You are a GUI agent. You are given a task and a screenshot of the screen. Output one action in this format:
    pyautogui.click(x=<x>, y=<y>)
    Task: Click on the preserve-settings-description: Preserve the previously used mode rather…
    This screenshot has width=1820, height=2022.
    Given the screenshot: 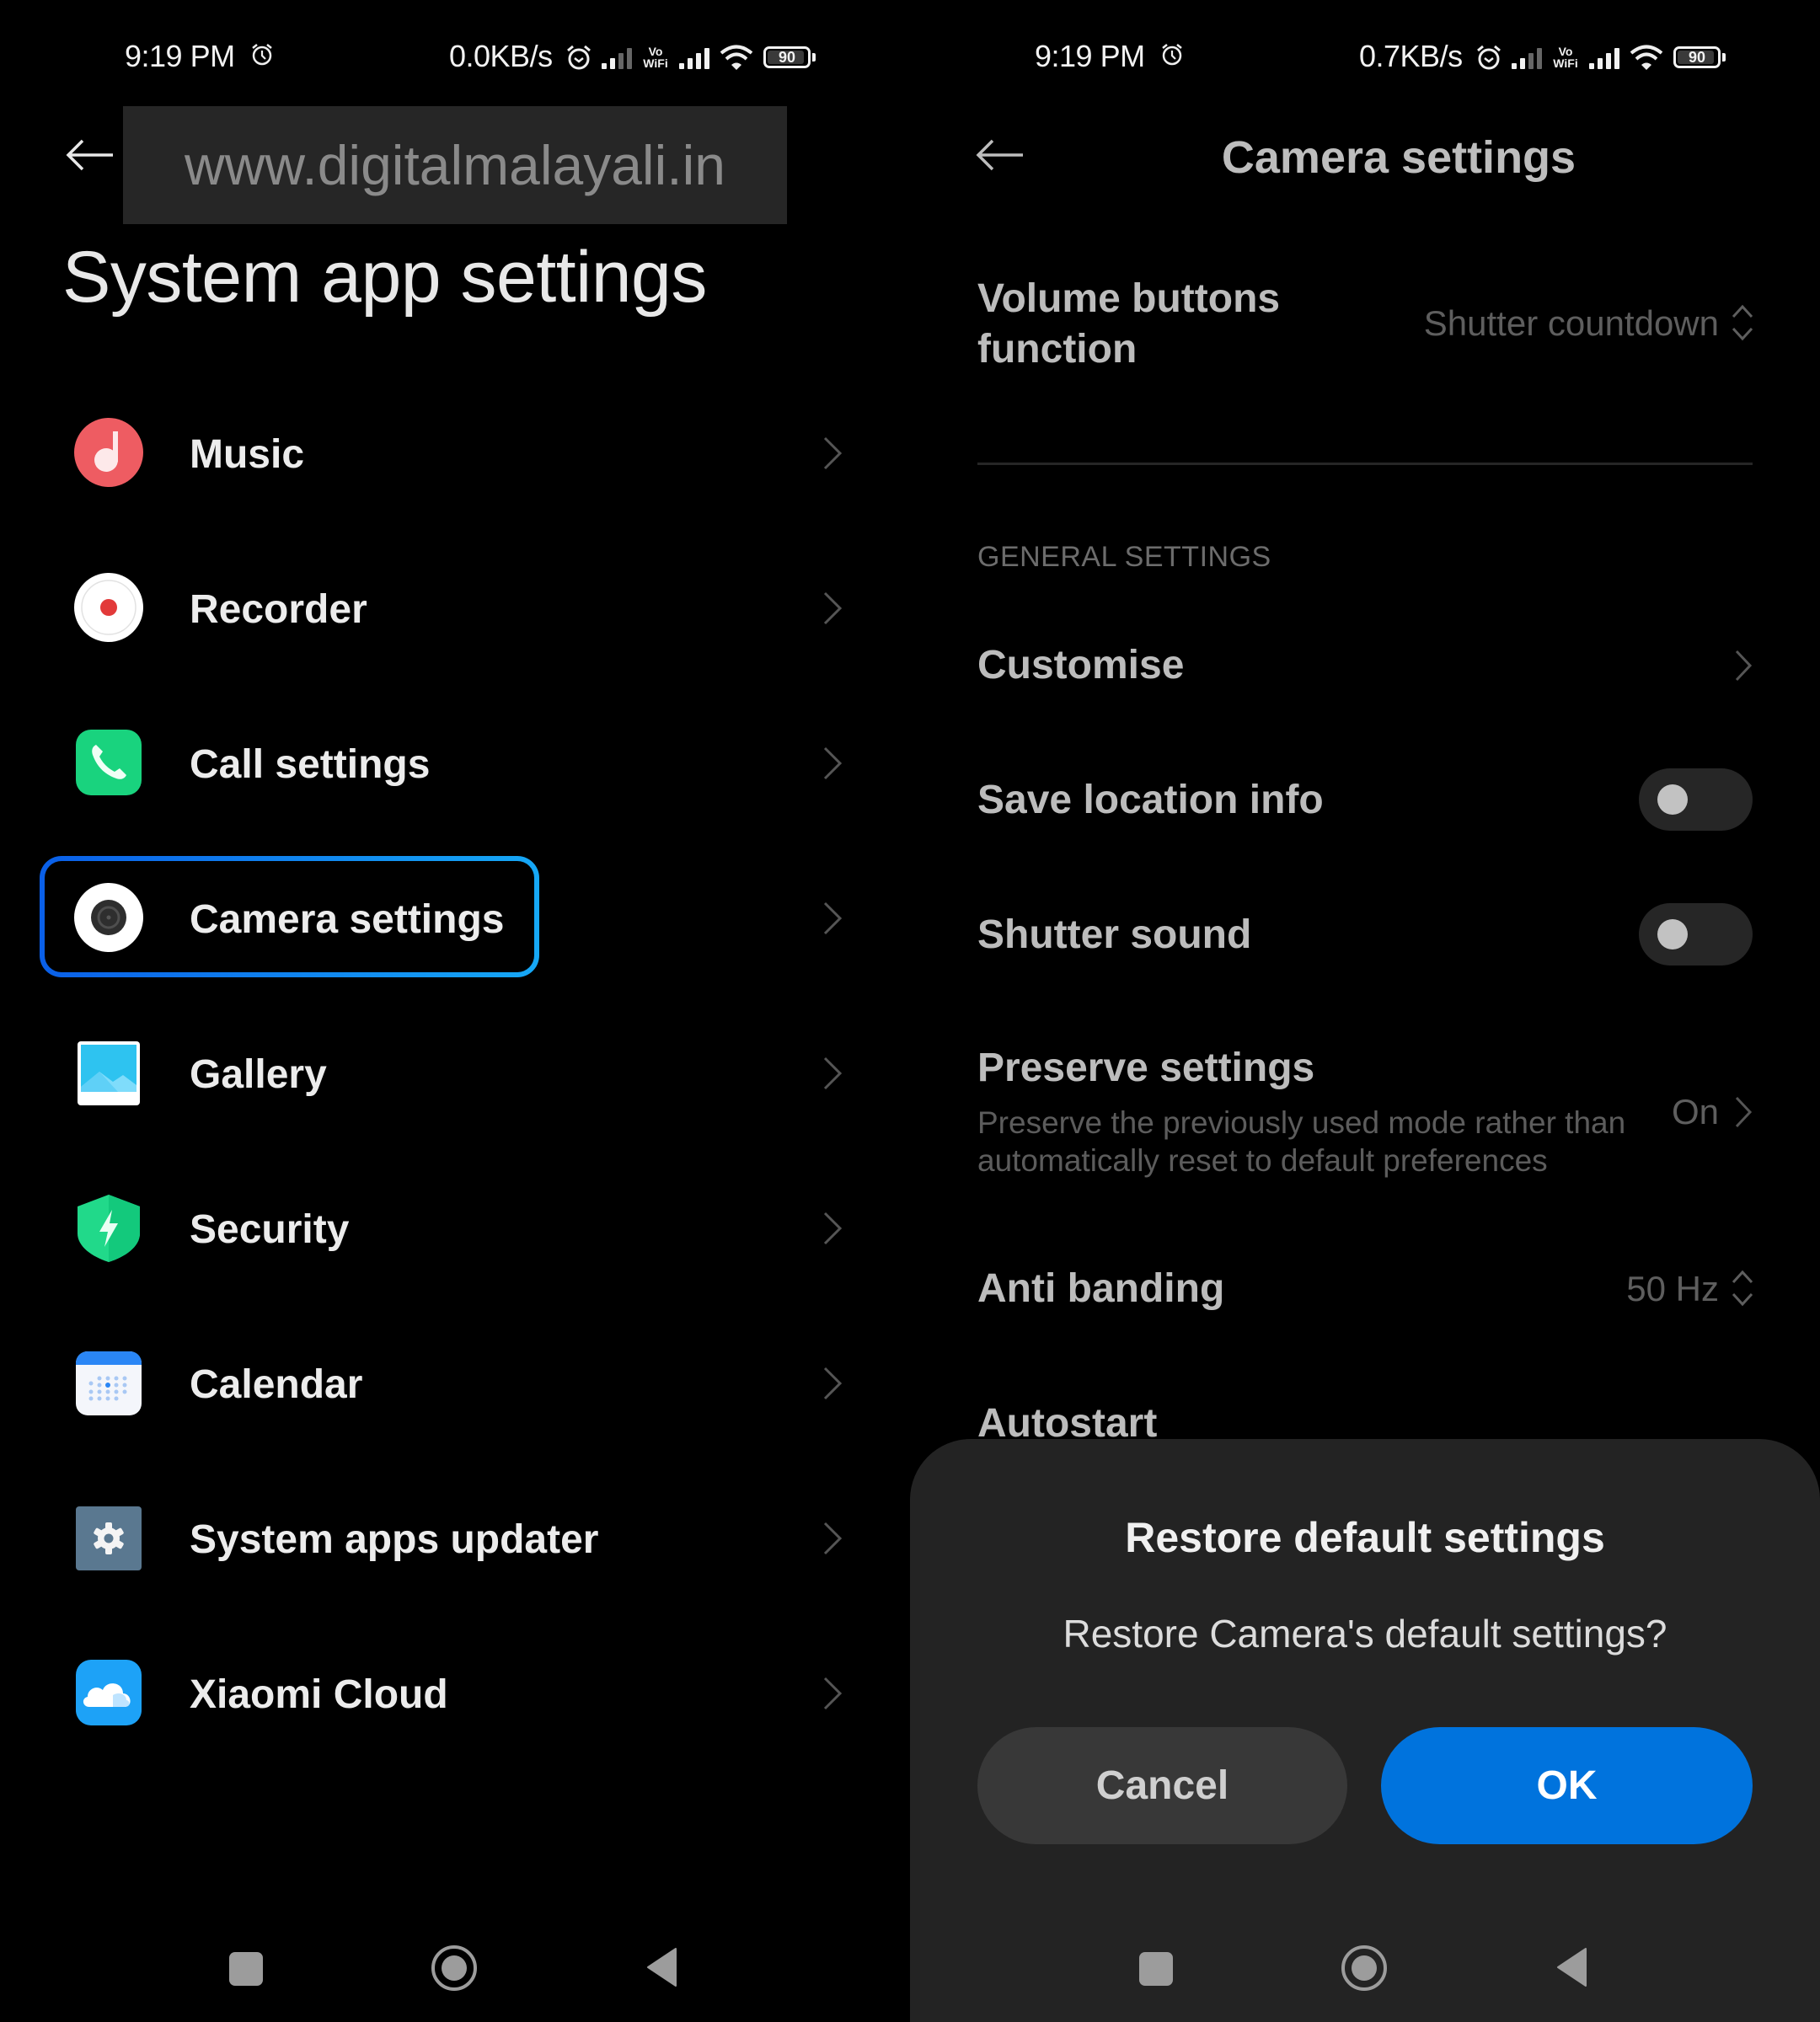 What is the action you would take?
    pyautogui.click(x=1301, y=1141)
    